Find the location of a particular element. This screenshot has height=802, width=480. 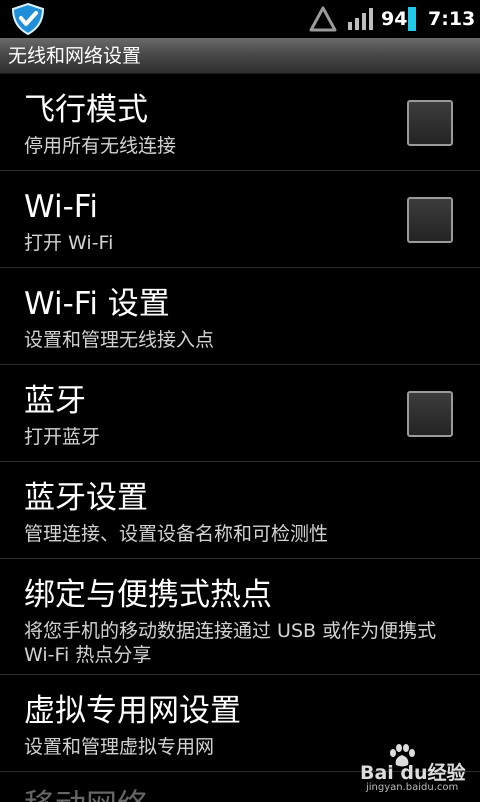

signal-strength-icon is located at coordinates (360, 19).